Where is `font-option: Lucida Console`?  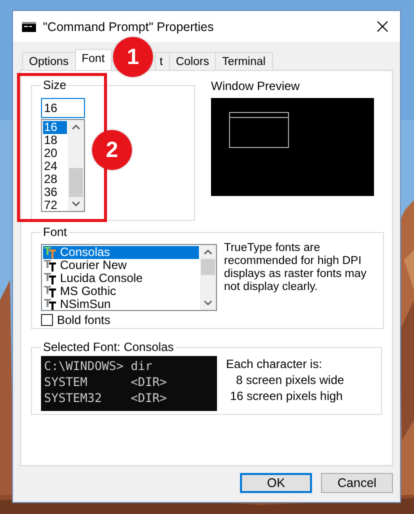 font-option: Lucida Console is located at coordinates (121, 278).